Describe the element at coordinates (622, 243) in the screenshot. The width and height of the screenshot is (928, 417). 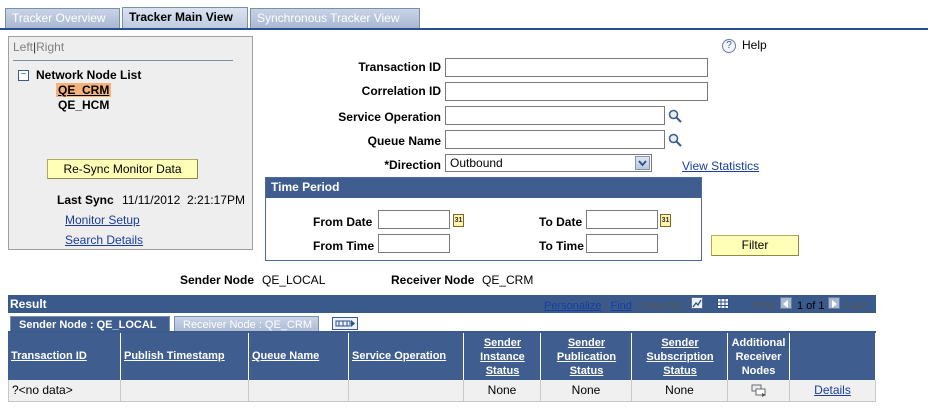
I see `to-time-input` at that location.